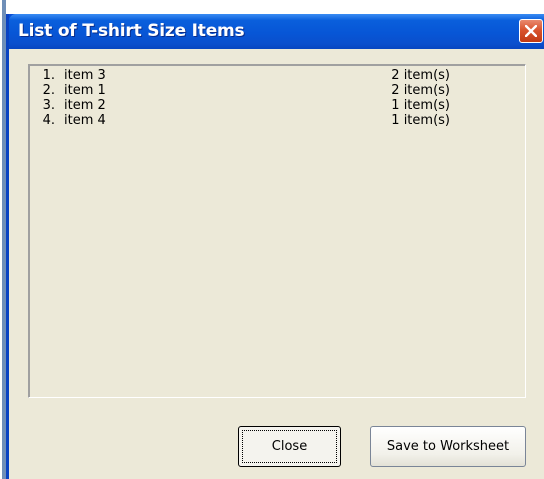 The height and width of the screenshot is (479, 544). I want to click on item-name: item 2, so click(85, 105).